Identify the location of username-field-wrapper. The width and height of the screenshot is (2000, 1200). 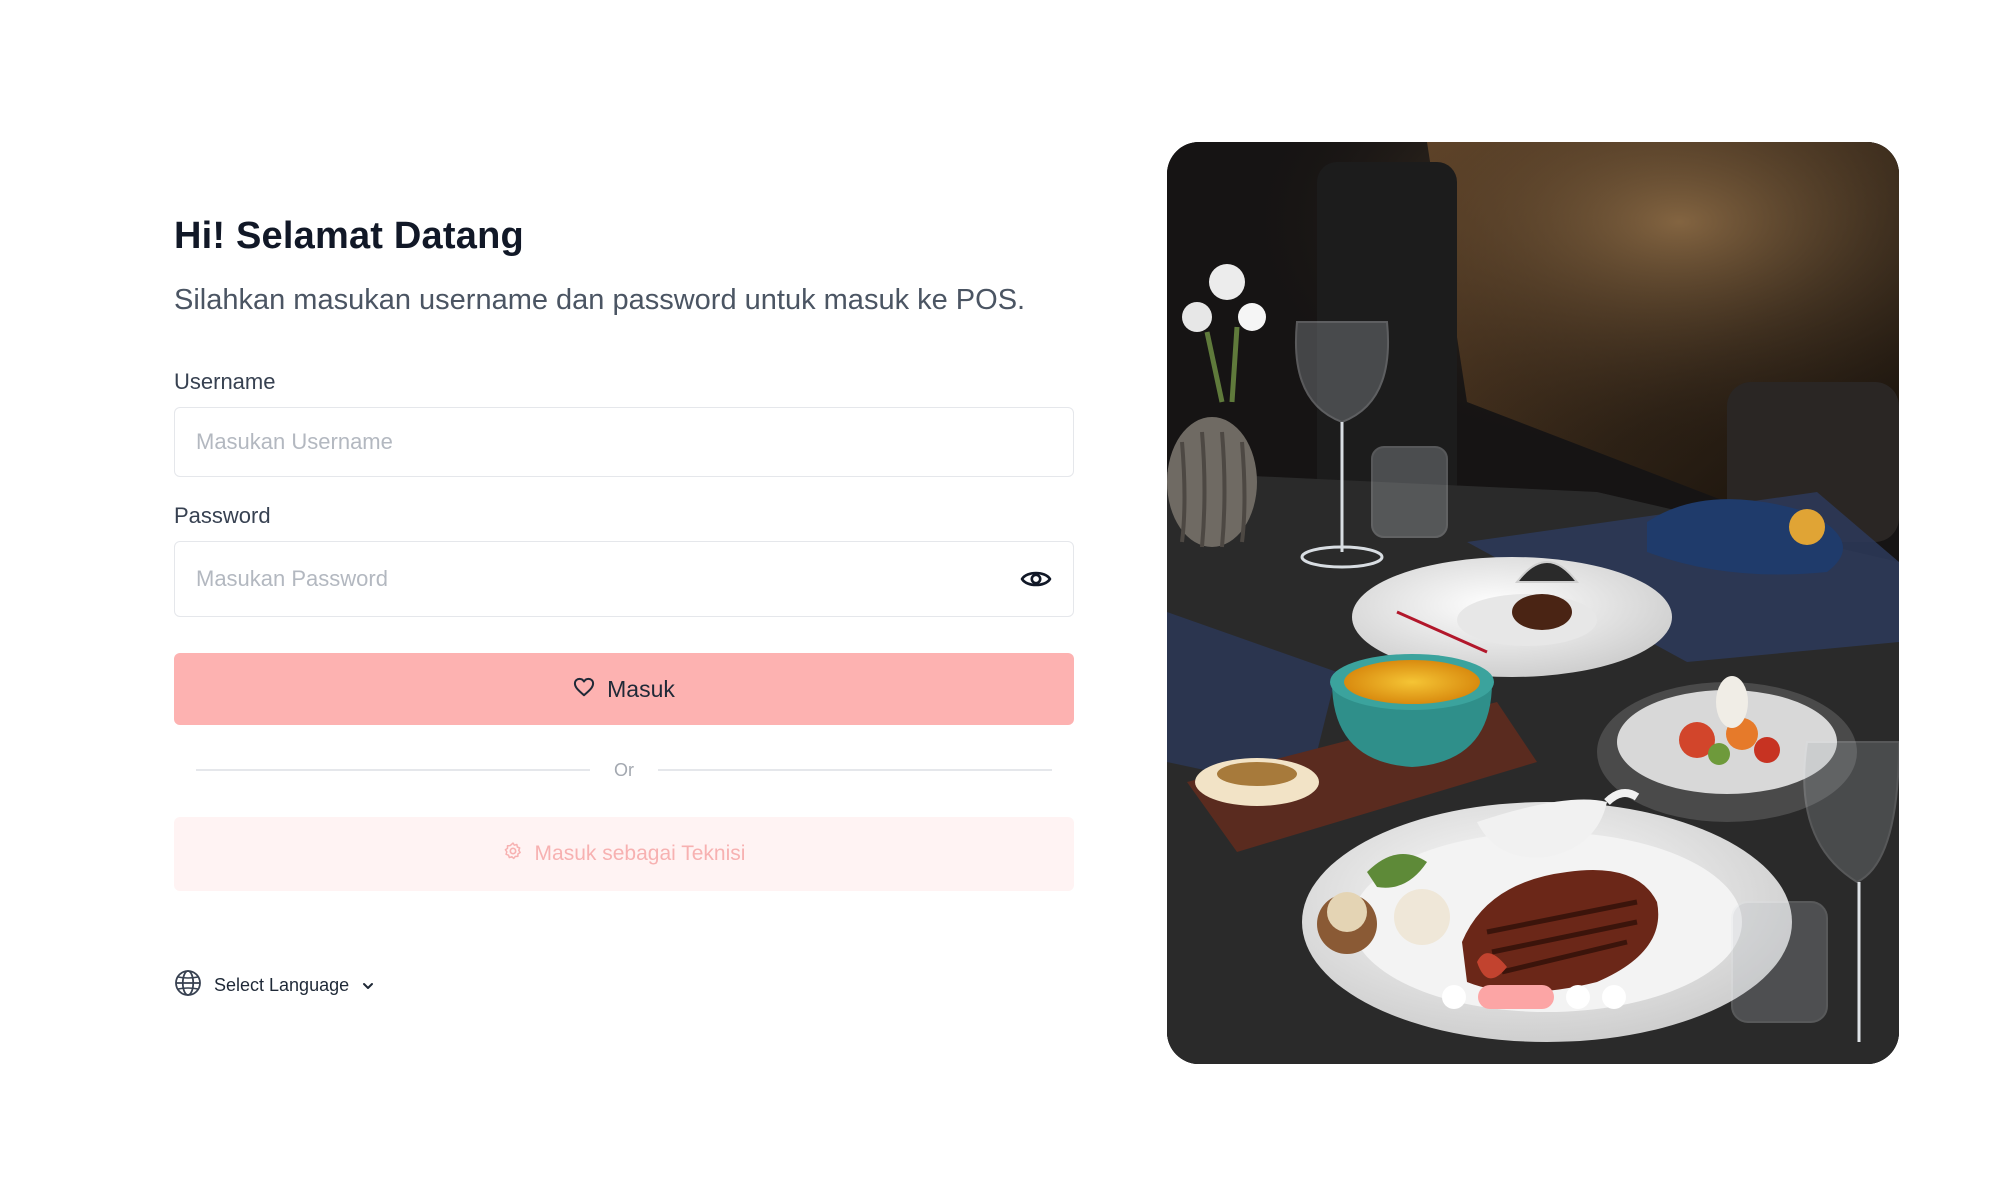
(624, 442).